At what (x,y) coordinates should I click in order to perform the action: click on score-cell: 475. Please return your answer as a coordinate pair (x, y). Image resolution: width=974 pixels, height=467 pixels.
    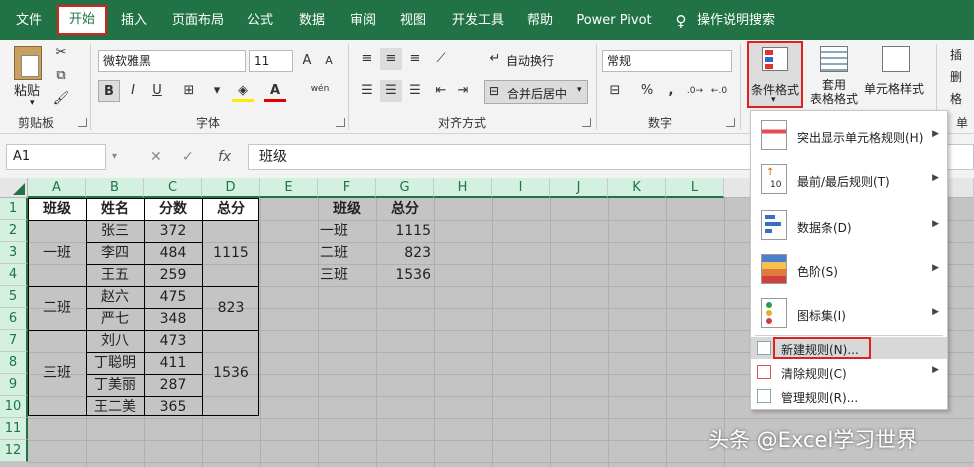
    Looking at the image, I should click on (173, 297).